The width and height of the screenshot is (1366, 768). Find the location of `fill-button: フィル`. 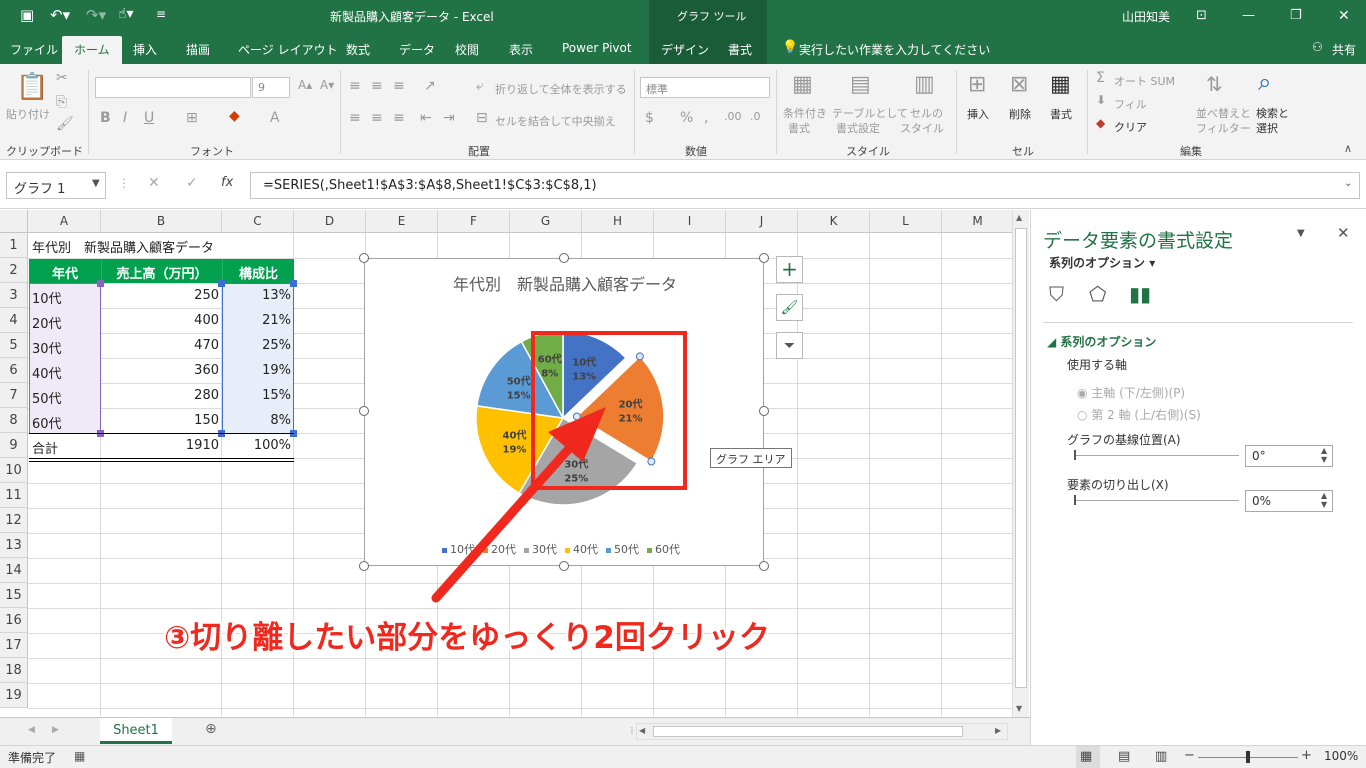

fill-button: フィル is located at coordinates (1130, 104).